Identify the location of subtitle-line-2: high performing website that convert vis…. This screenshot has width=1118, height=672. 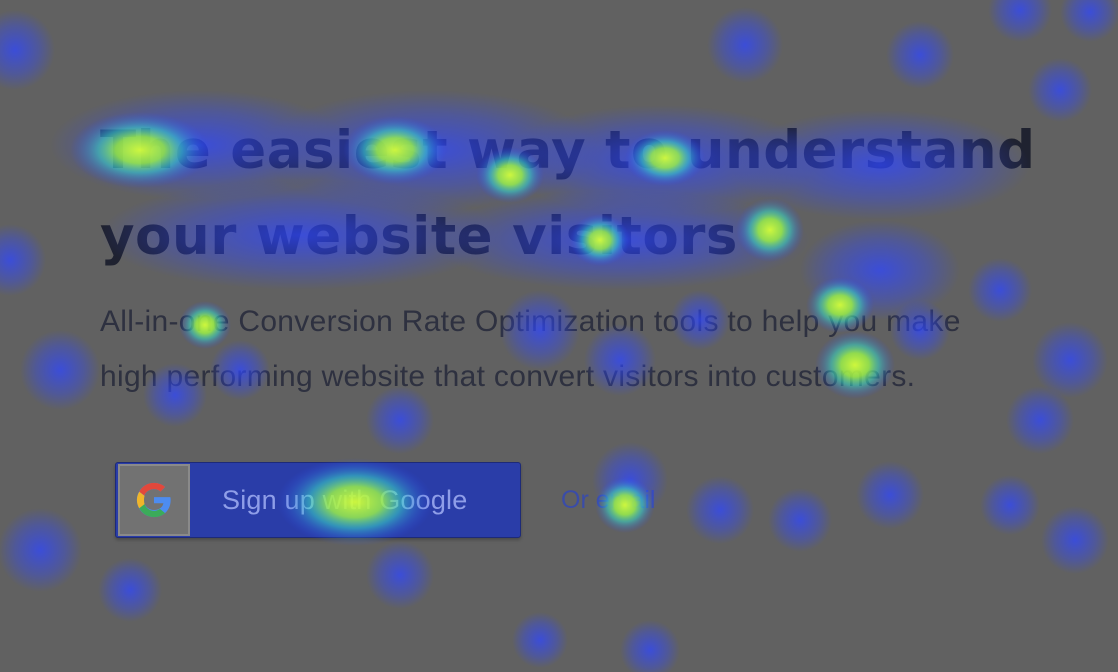
(508, 376).